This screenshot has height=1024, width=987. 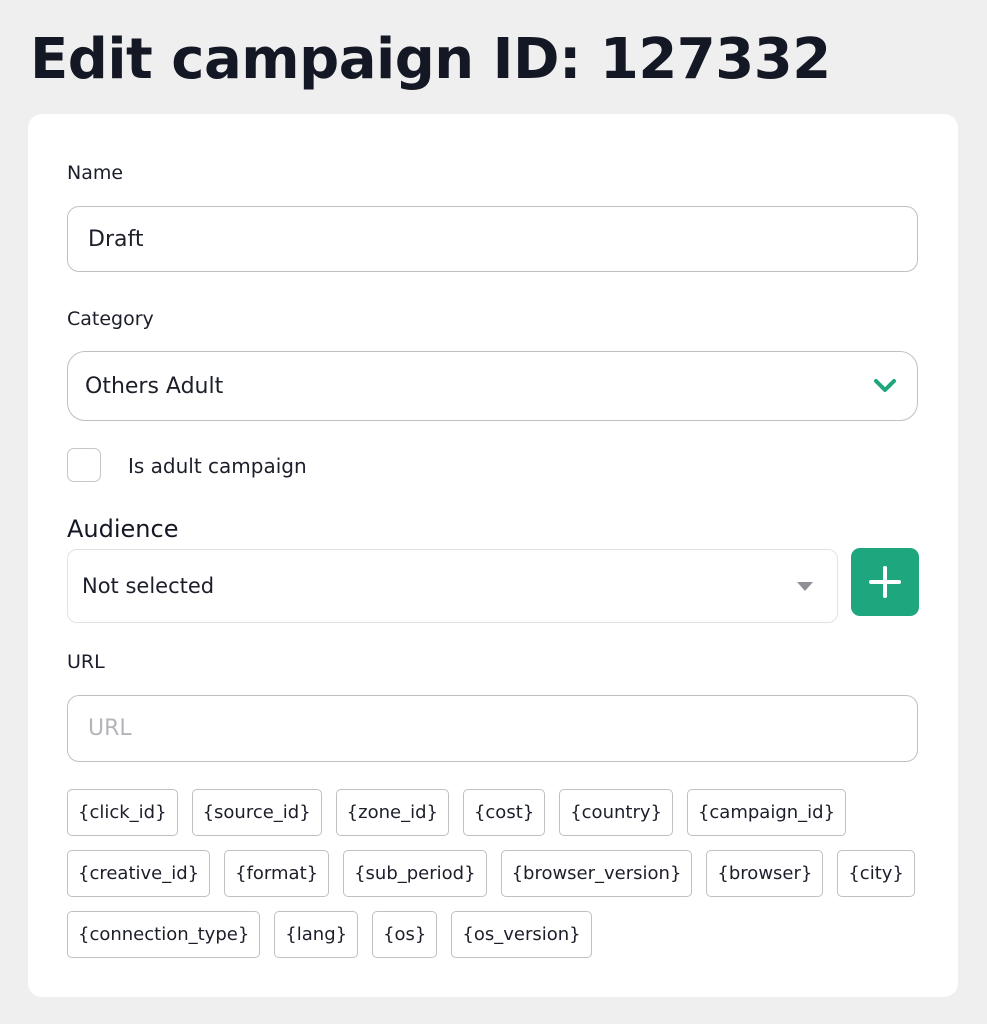 What do you see at coordinates (765, 873) in the screenshot?
I see `macro-tag: {browser}` at bounding box center [765, 873].